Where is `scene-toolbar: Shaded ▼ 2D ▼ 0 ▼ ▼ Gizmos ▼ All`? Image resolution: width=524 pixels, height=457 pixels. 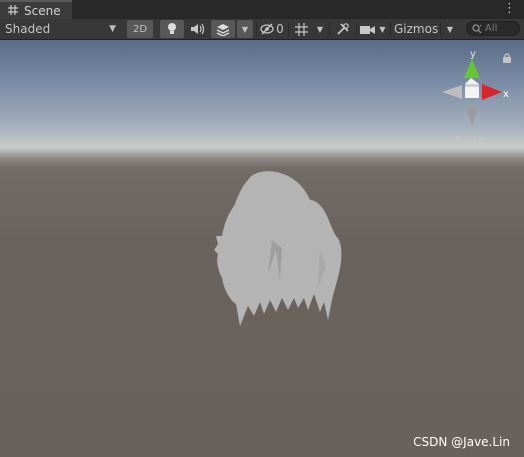
scene-toolbar: Shaded ▼ 2D ▼ 0 ▼ ▼ Gizmos ▼ All is located at coordinates (262, 29).